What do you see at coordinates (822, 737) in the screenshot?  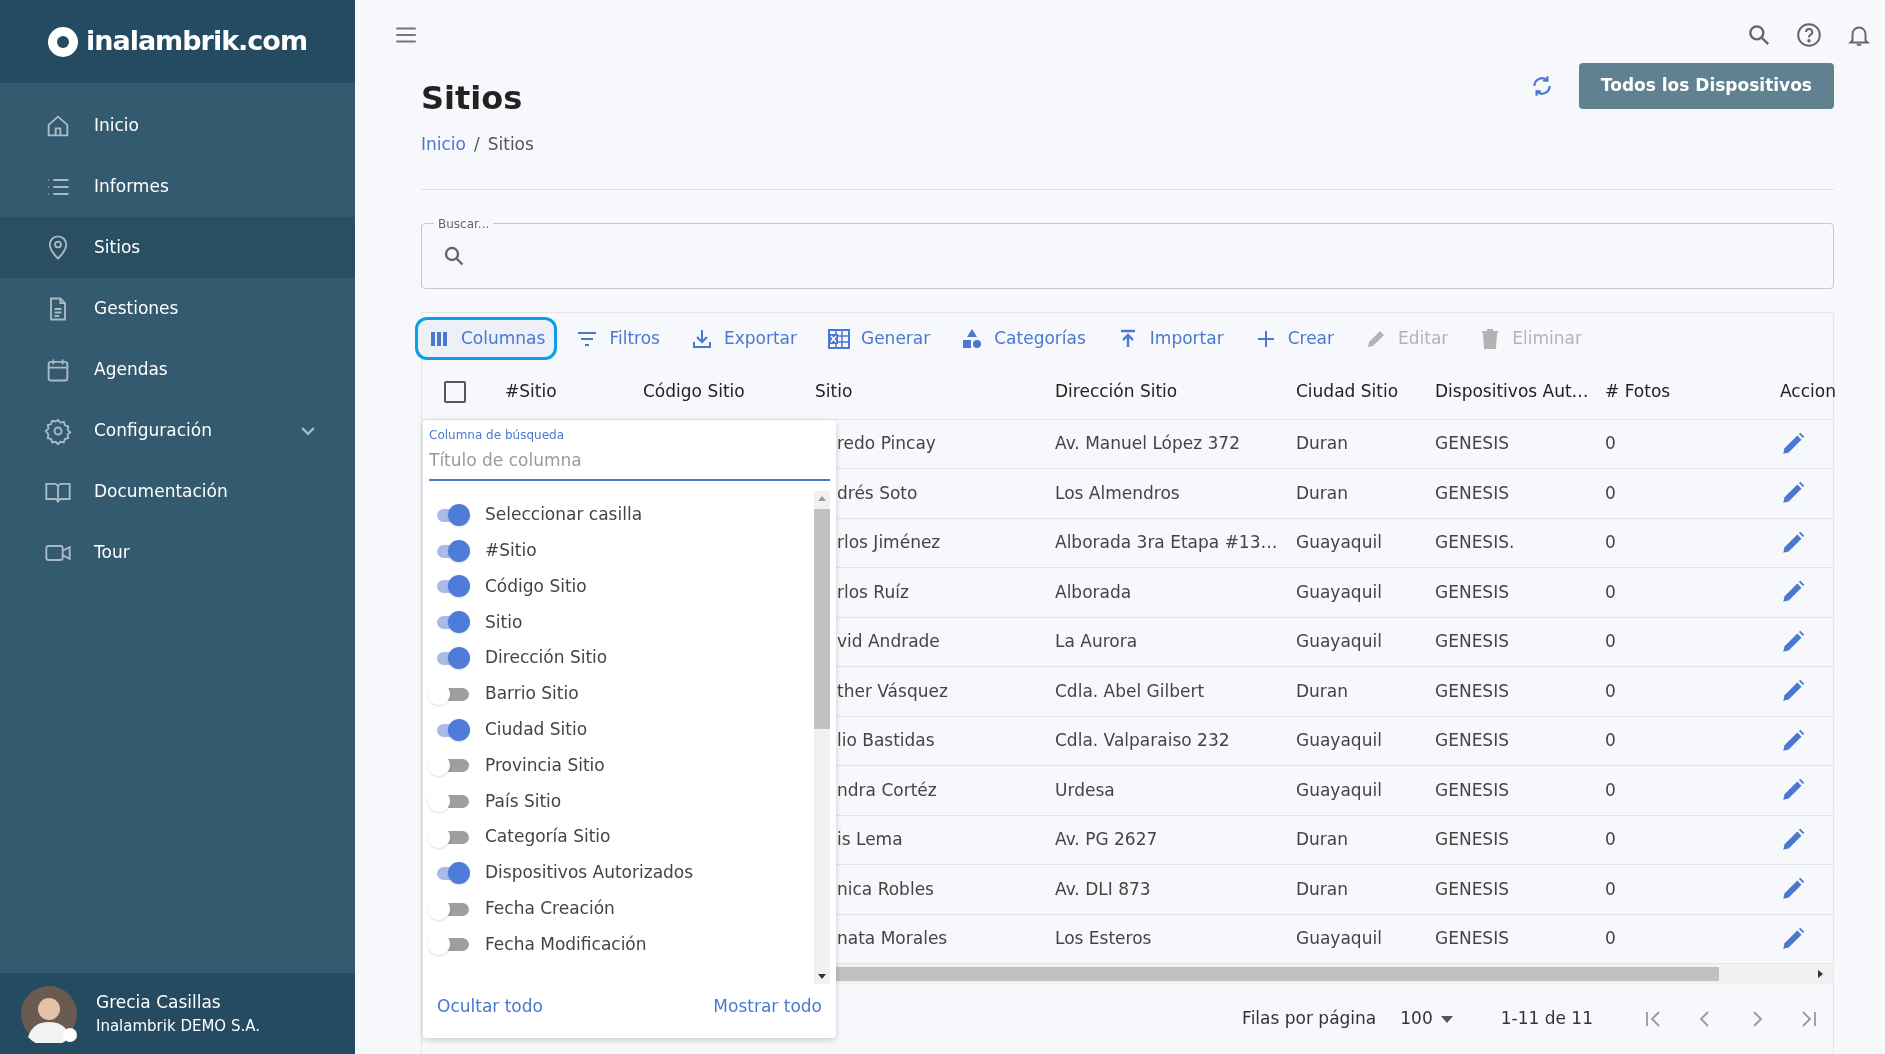 I see `vertical-scrollbar` at bounding box center [822, 737].